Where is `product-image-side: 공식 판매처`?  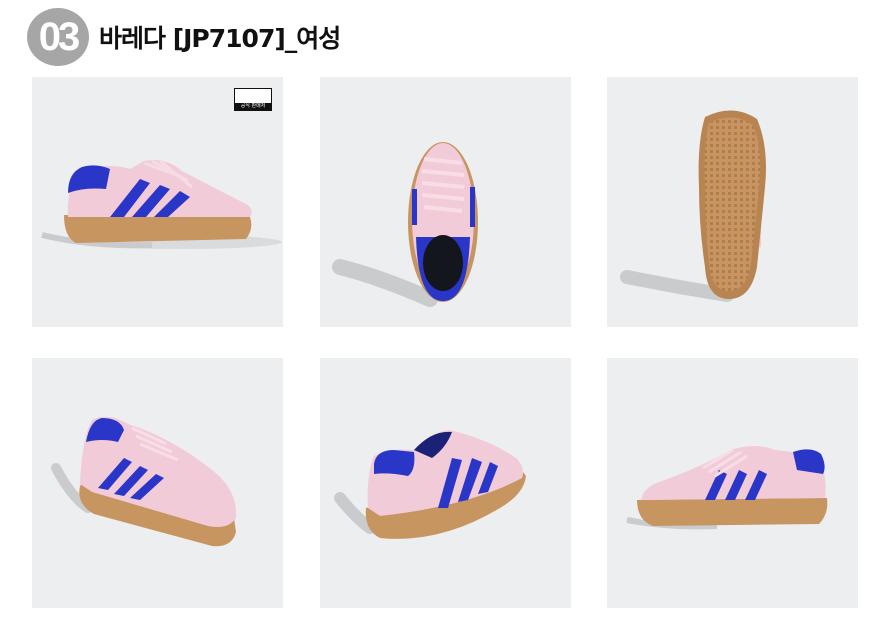
product-image-side: 공식 판매처 is located at coordinates (157, 202).